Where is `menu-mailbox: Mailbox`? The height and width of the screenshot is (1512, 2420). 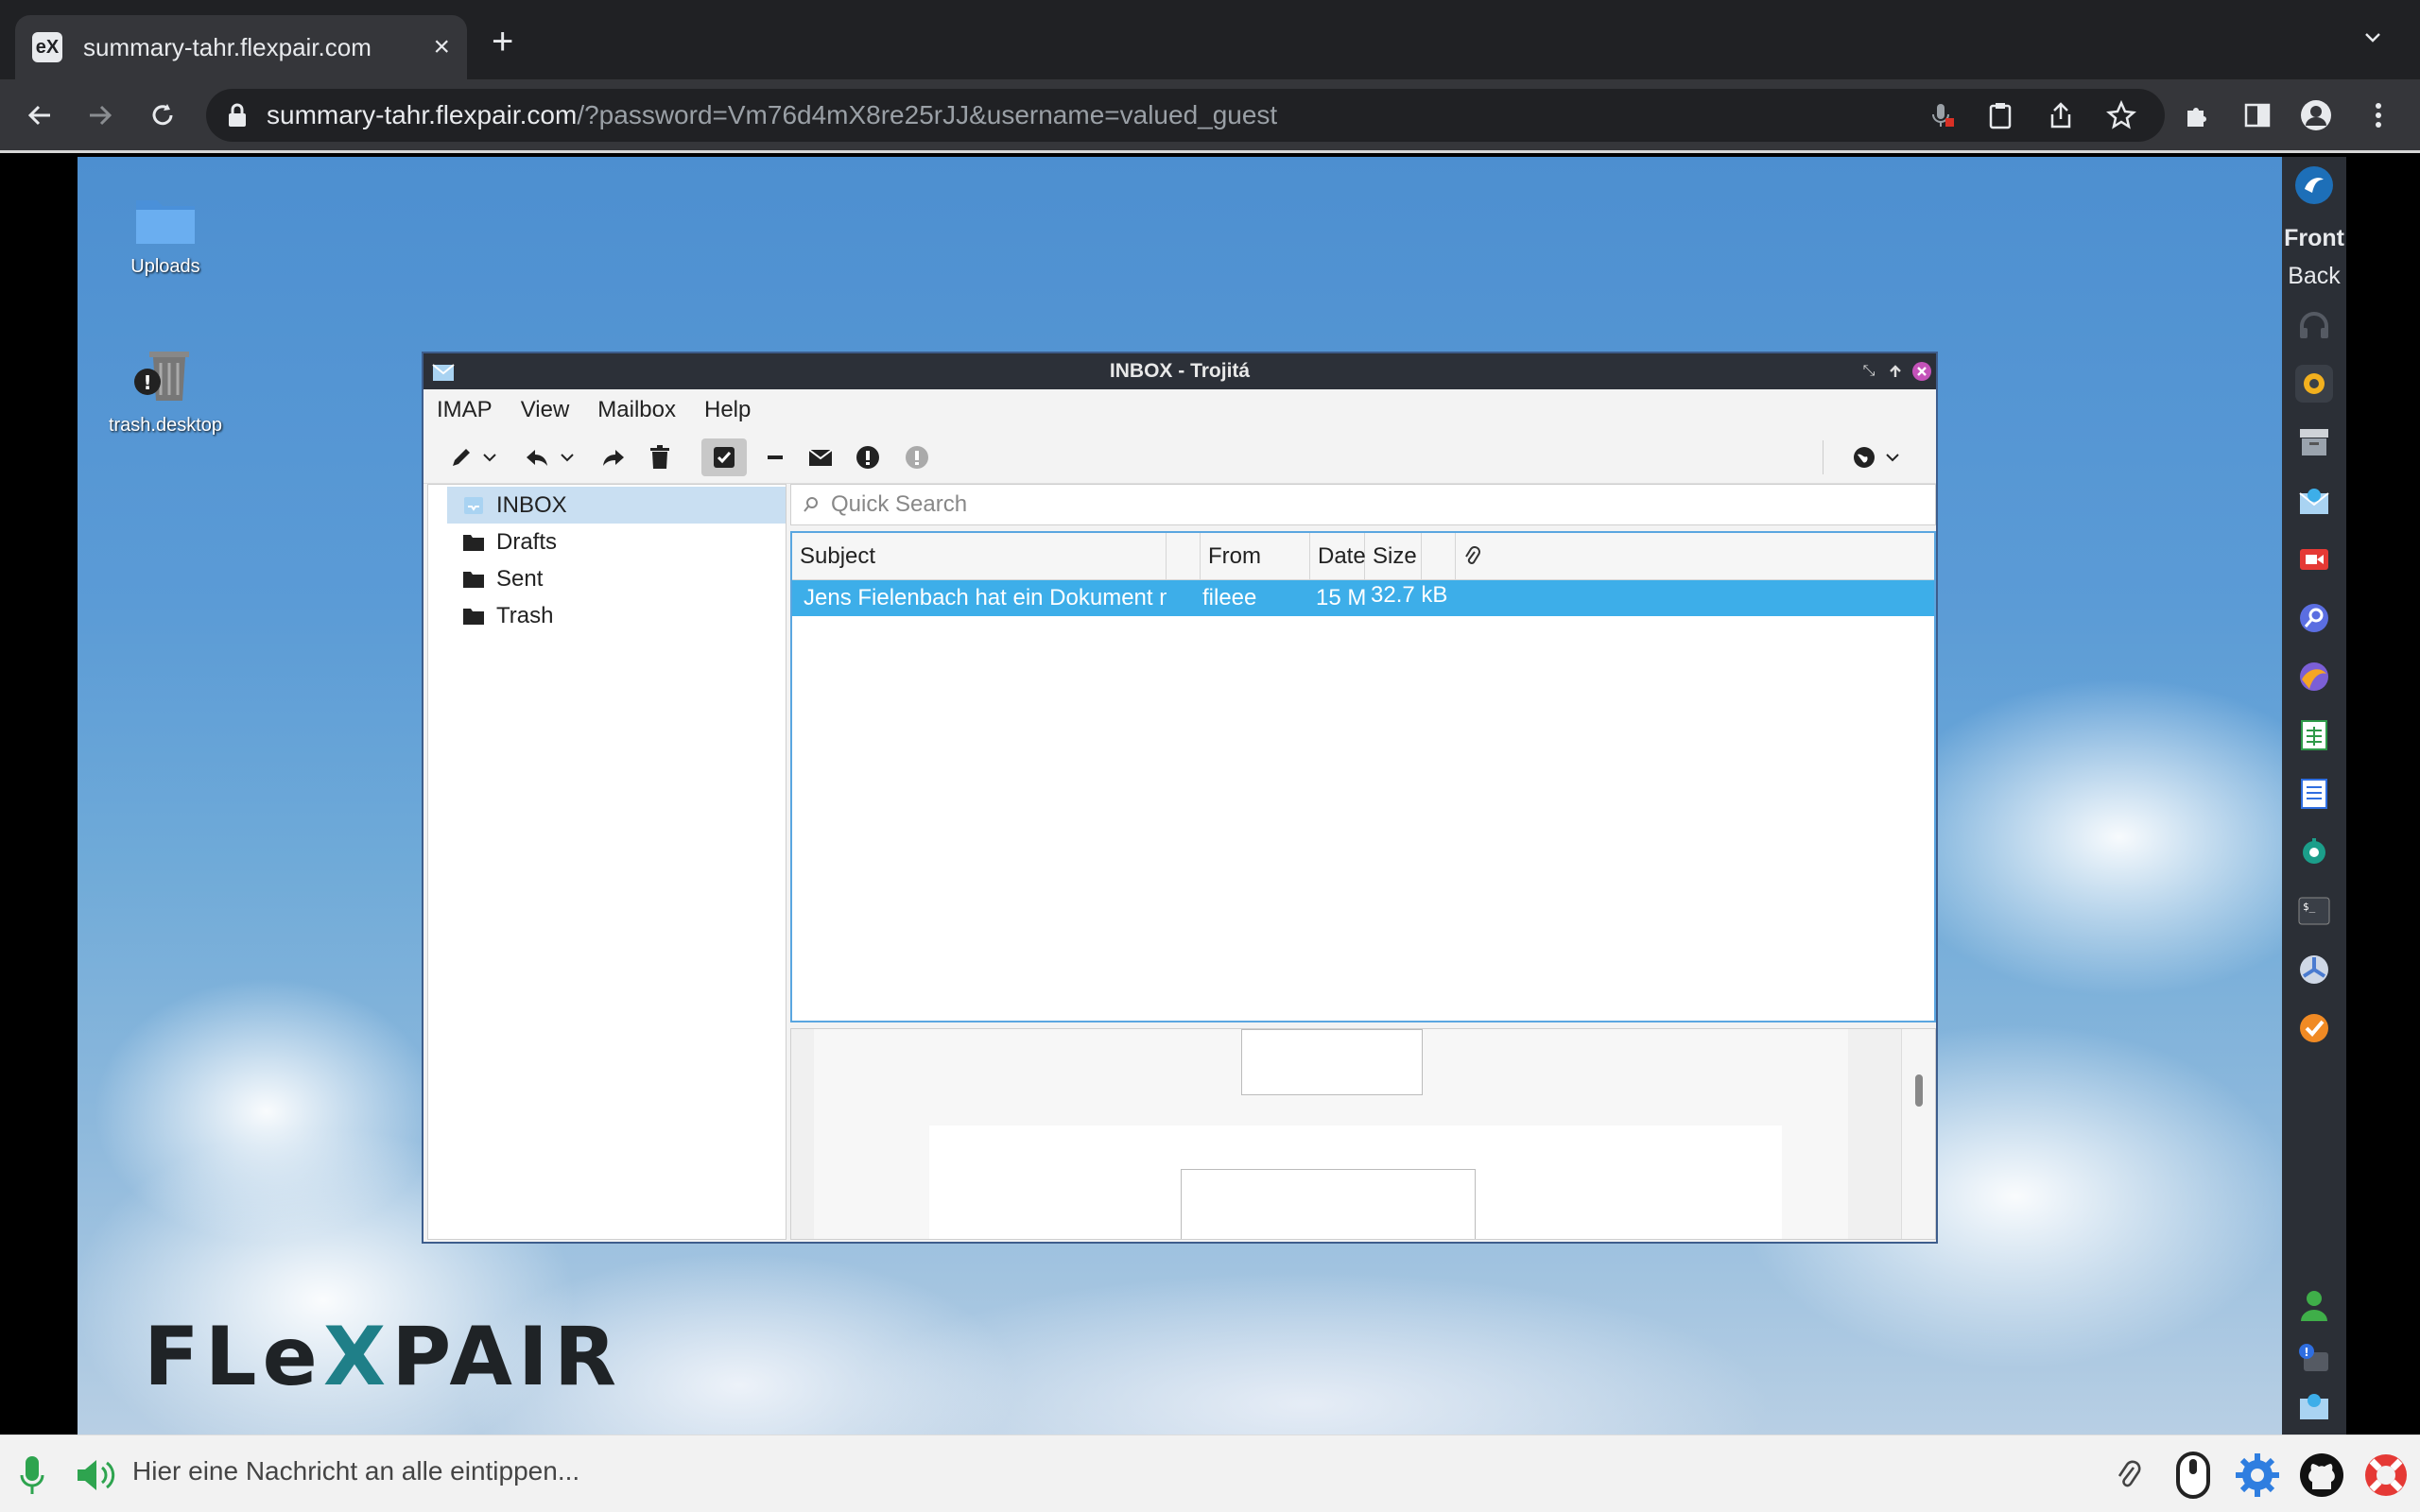 menu-mailbox: Mailbox is located at coordinates (636, 410).